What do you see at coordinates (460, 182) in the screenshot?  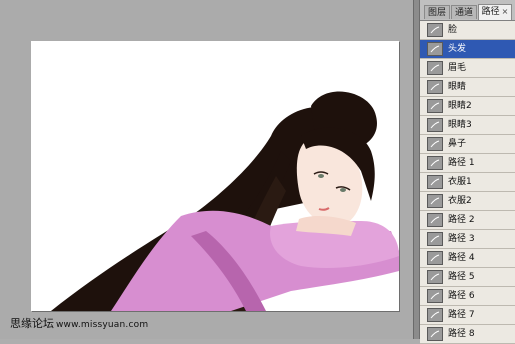 I see `path-row-label: 衣服1` at bounding box center [460, 182].